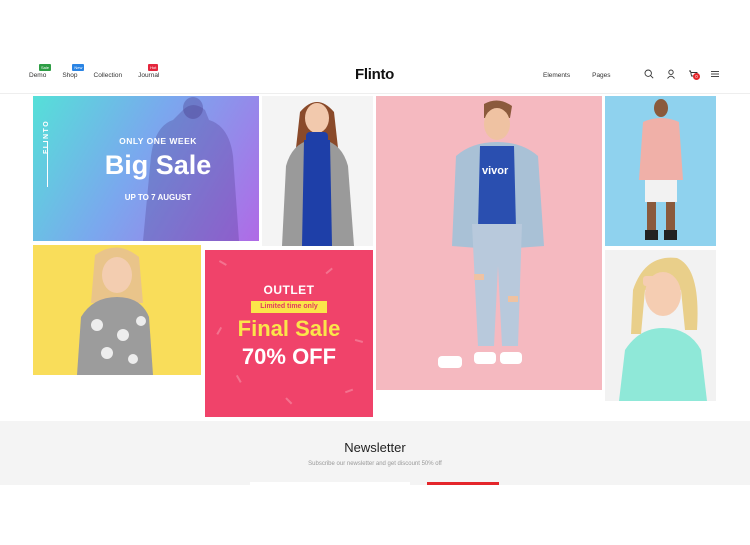 This screenshot has height=545, width=750. Describe the element at coordinates (463, 483) in the screenshot. I see `newsletter-subscribe-button` at that location.